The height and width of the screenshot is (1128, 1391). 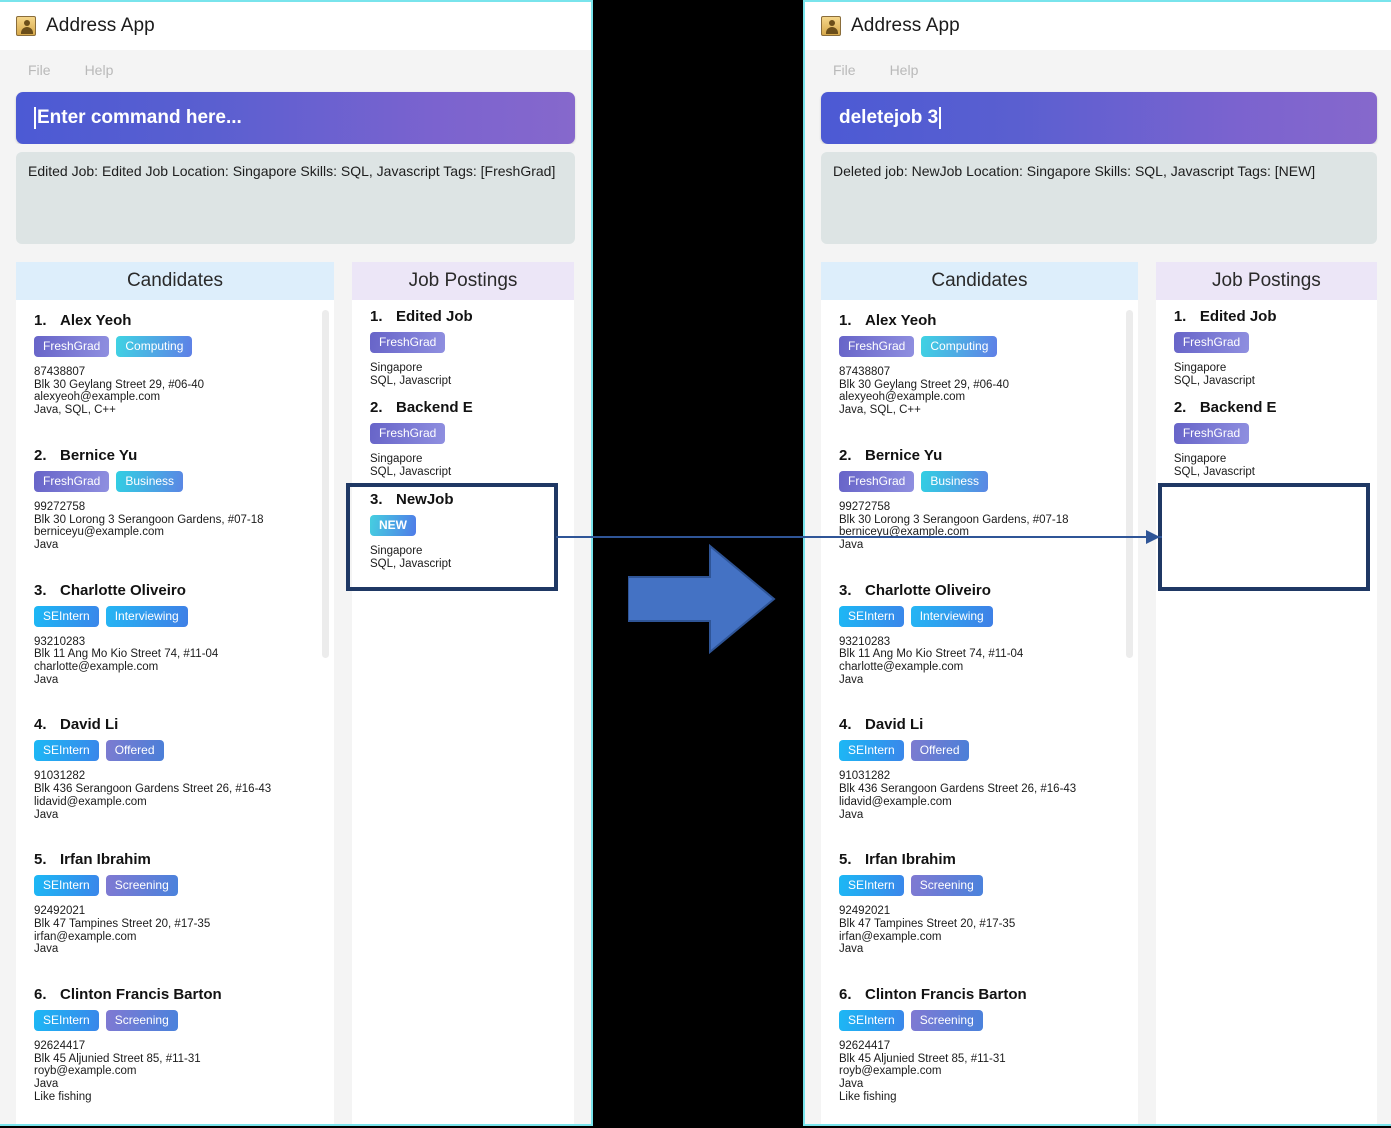 What do you see at coordinates (60, 776) in the screenshot?
I see `candidate-phone: 91031282` at bounding box center [60, 776].